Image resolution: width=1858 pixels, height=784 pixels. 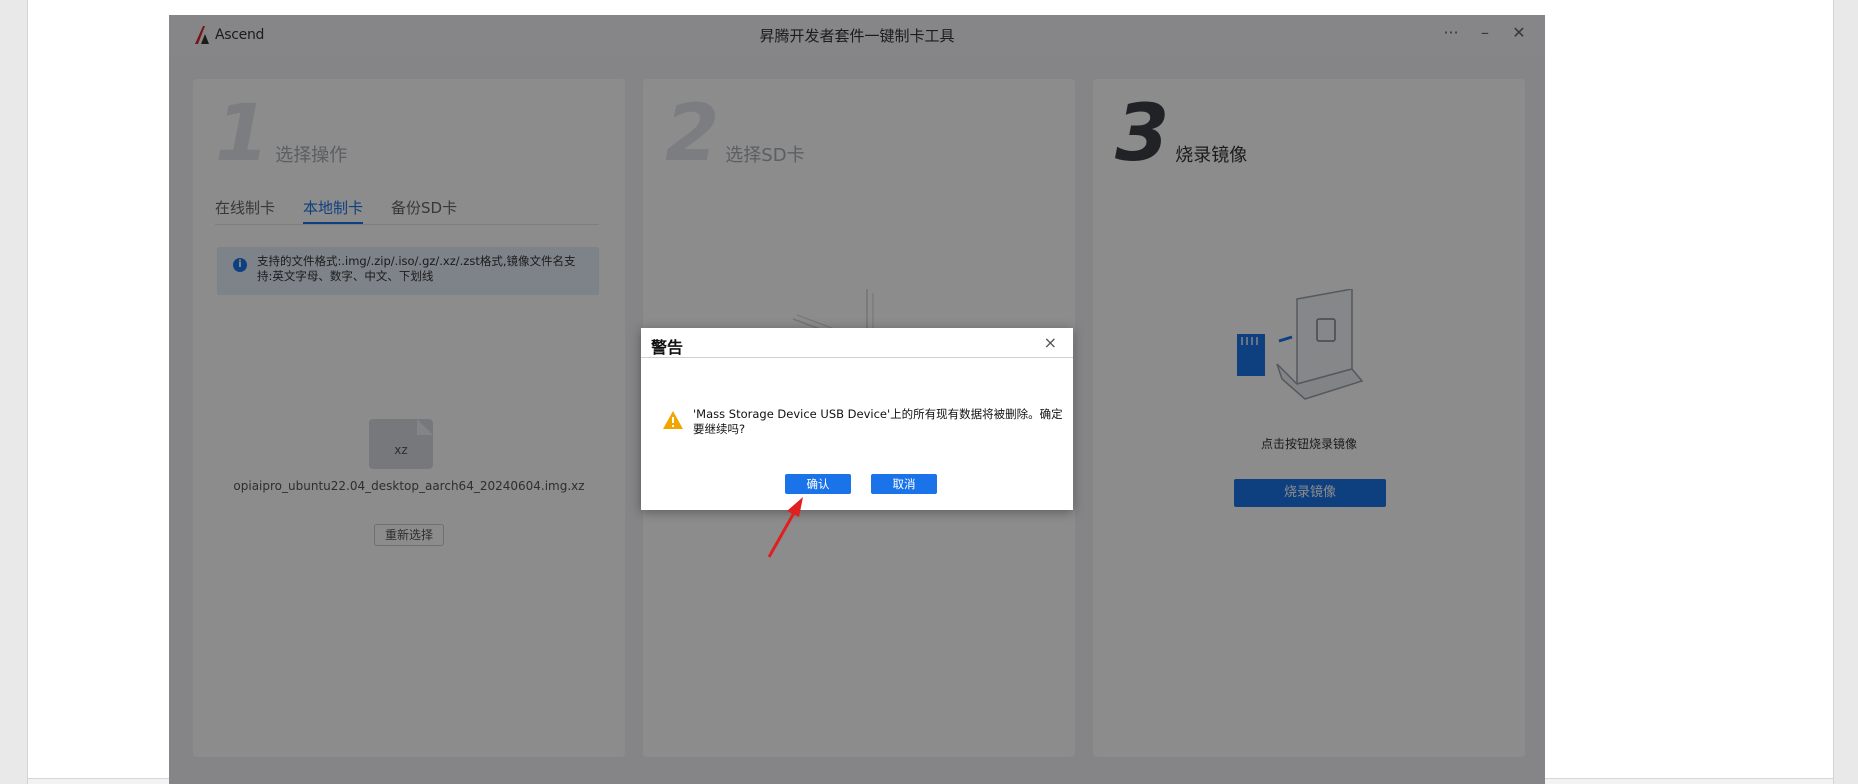 I want to click on page-margin-right, so click(x=1845, y=392).